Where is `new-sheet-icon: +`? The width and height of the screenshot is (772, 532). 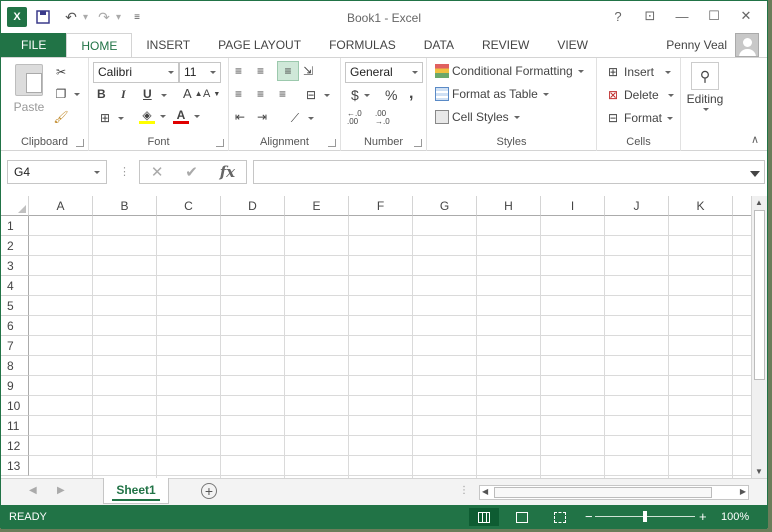
new-sheet-icon: + is located at coordinates (209, 491).